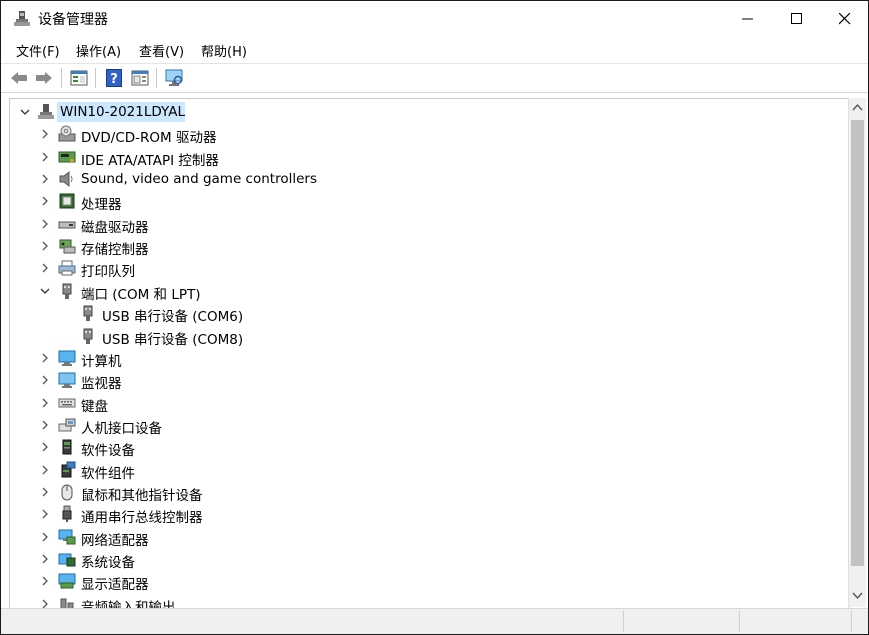 The height and width of the screenshot is (635, 869). Describe the element at coordinates (67, 537) in the screenshot. I see `network-adapter-icon` at that location.